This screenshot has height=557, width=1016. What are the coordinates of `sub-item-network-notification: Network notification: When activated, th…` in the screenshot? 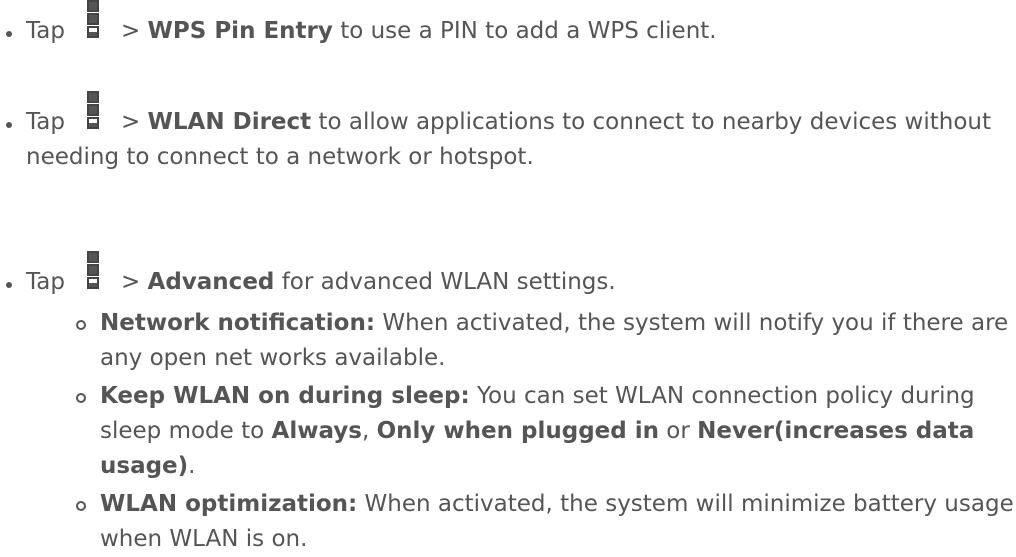 It's located at (545, 341).